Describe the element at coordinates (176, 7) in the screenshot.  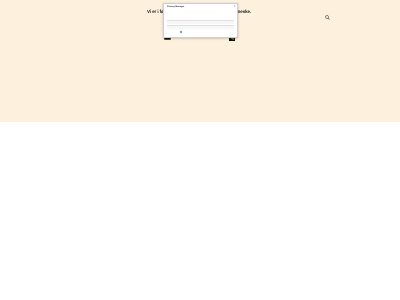
I see `dialog-title: Privacy Manager` at that location.